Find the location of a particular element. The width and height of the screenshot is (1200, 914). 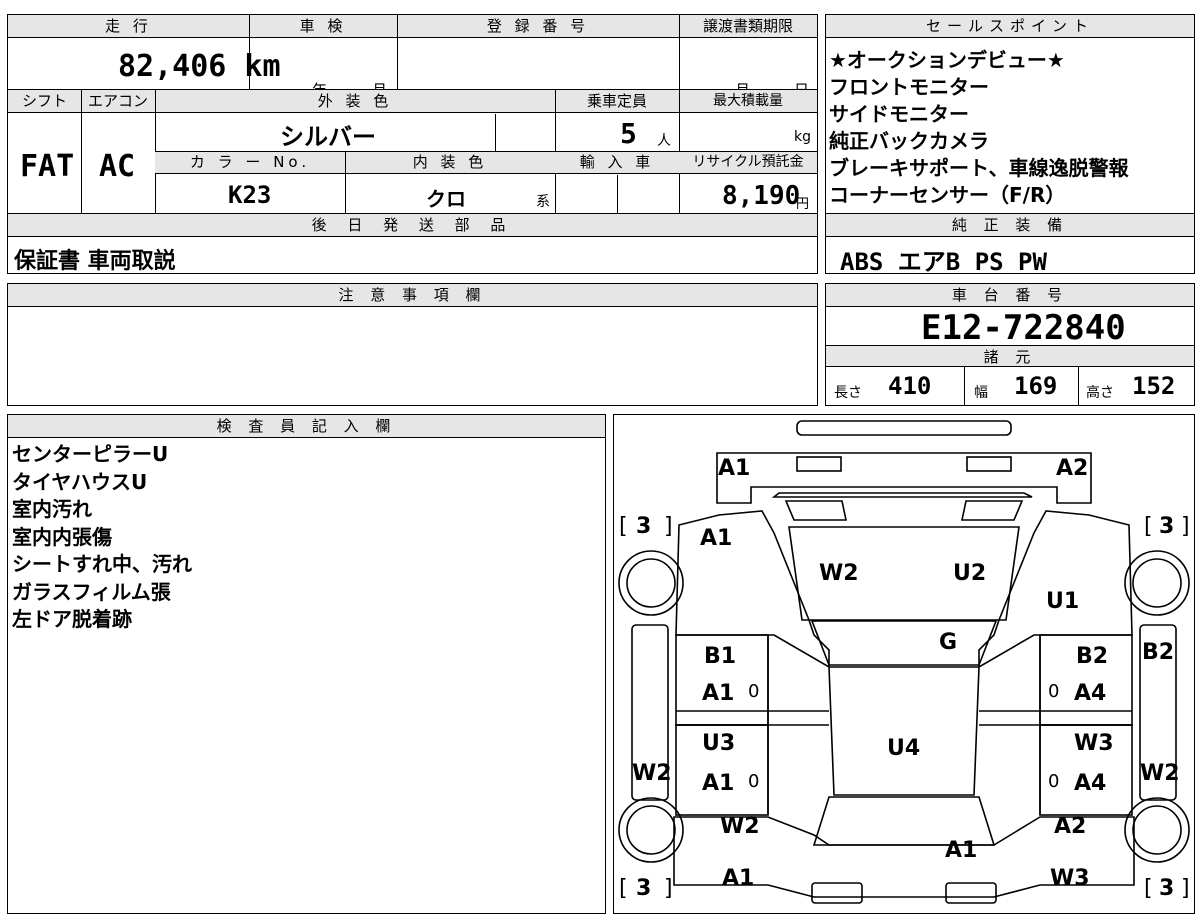

tire-rear-right-grade: 3 is located at coordinates (1166, 888).